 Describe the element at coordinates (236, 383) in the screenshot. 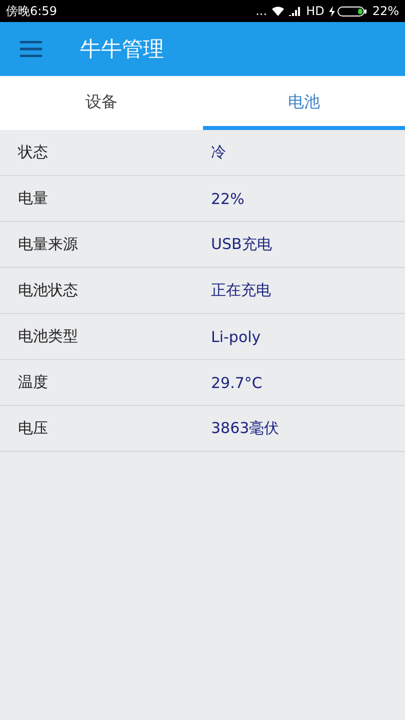

I see `row-value: 29.7°C` at that location.